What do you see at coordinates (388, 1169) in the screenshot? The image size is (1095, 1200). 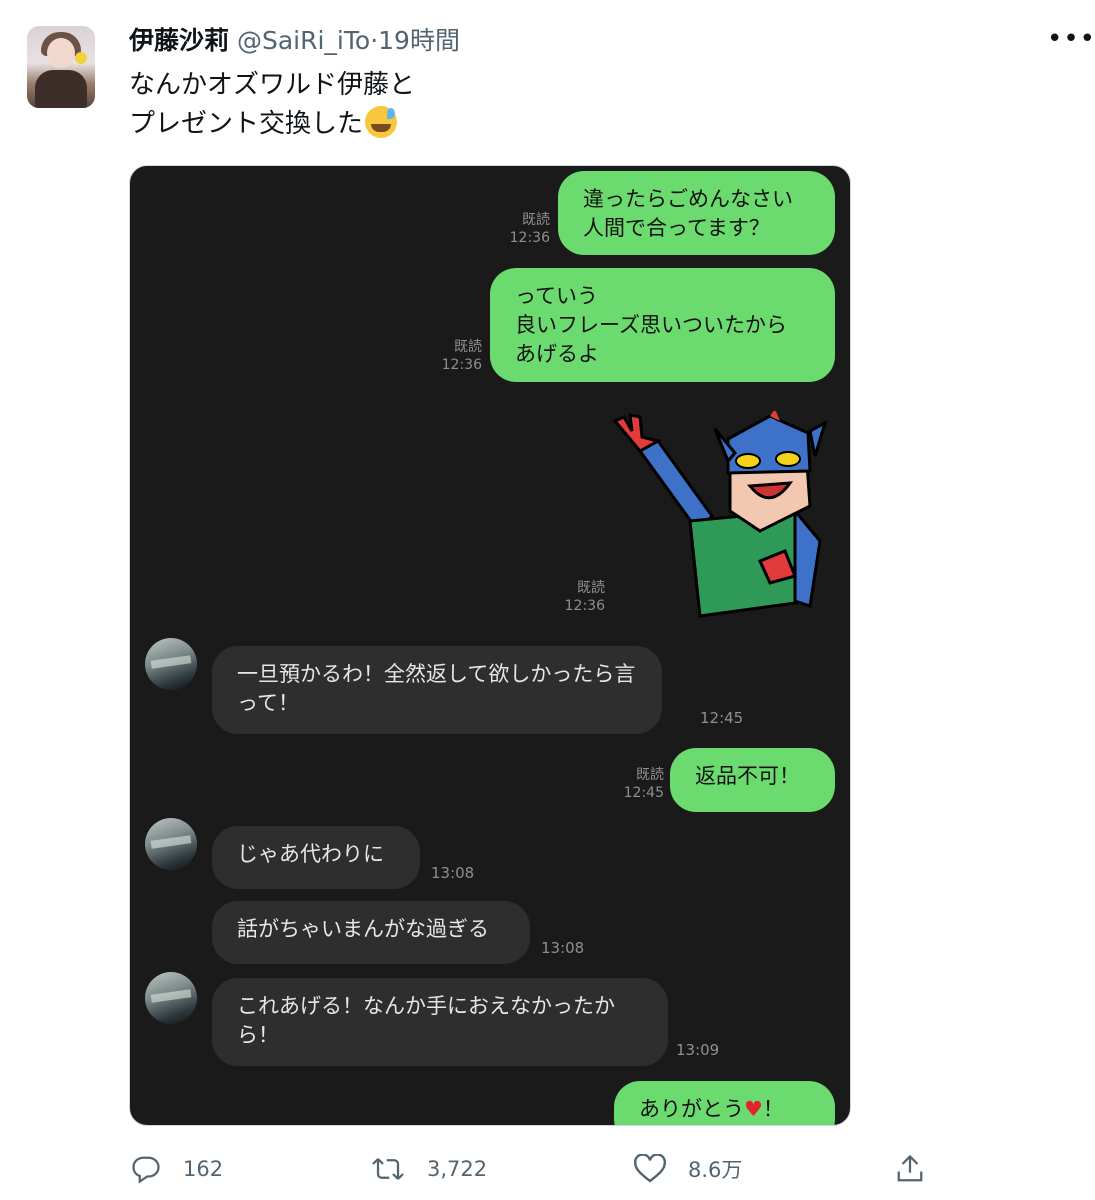 I see `retweet-icon` at bounding box center [388, 1169].